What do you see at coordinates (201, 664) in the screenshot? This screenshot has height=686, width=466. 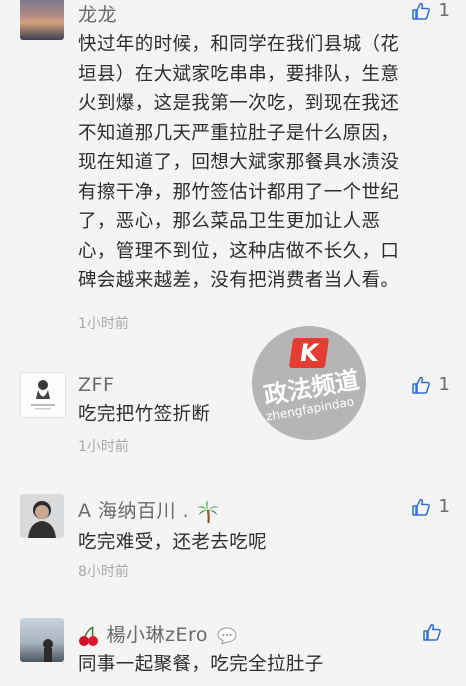 I see `comment-text: 同事一起聚餐，吃完全拉肚子` at bounding box center [201, 664].